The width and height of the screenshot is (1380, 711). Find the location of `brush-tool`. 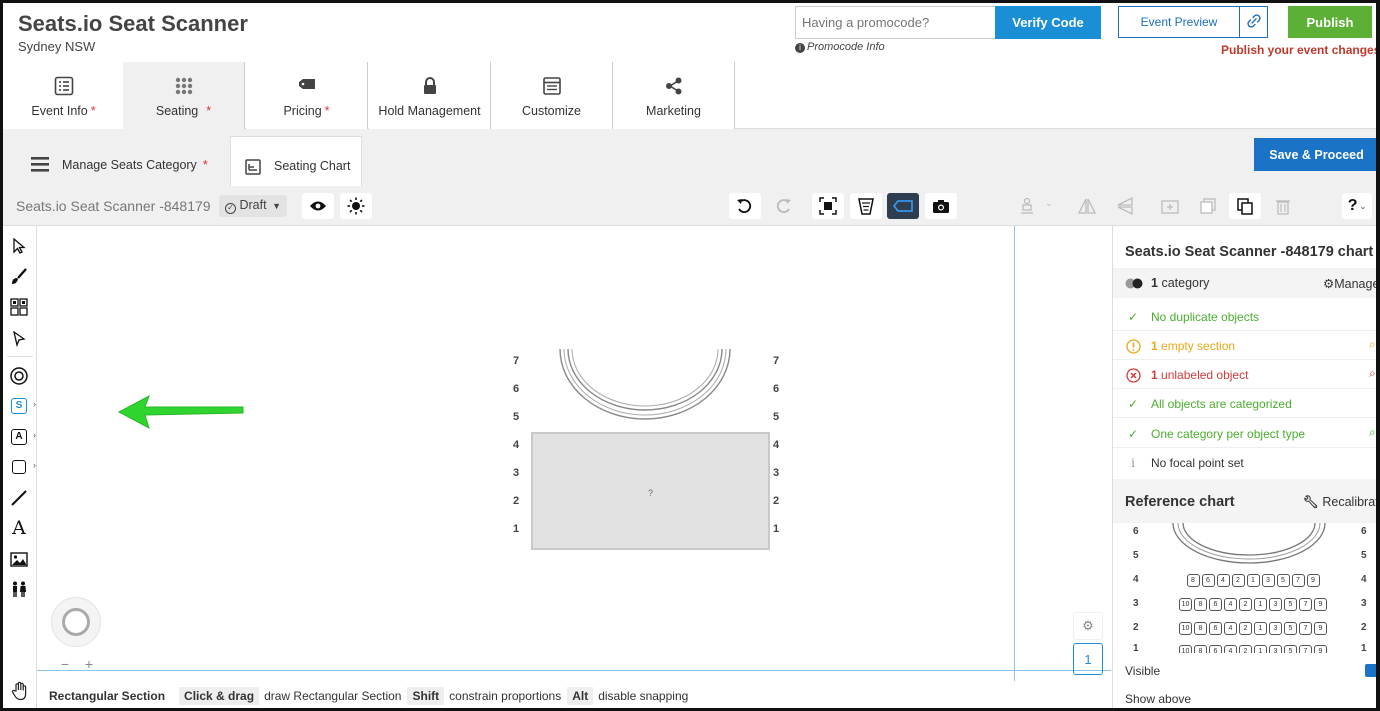

brush-tool is located at coordinates (19, 277).